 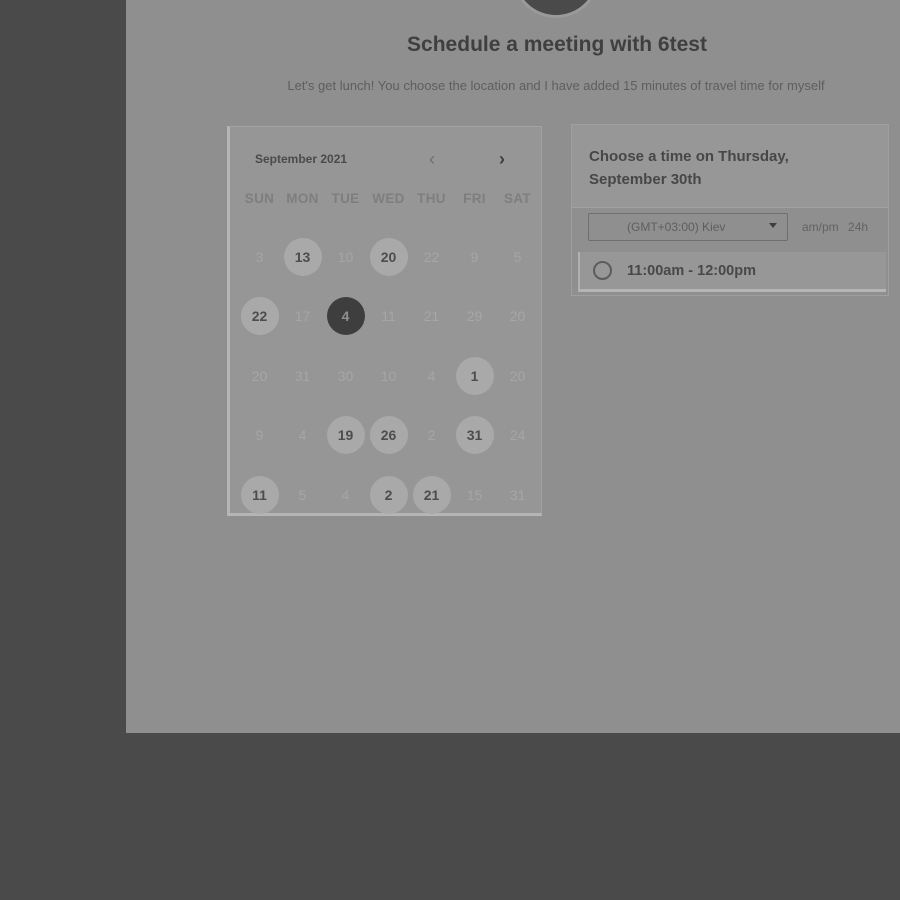 I want to click on available-day: 1, so click(x=474, y=375).